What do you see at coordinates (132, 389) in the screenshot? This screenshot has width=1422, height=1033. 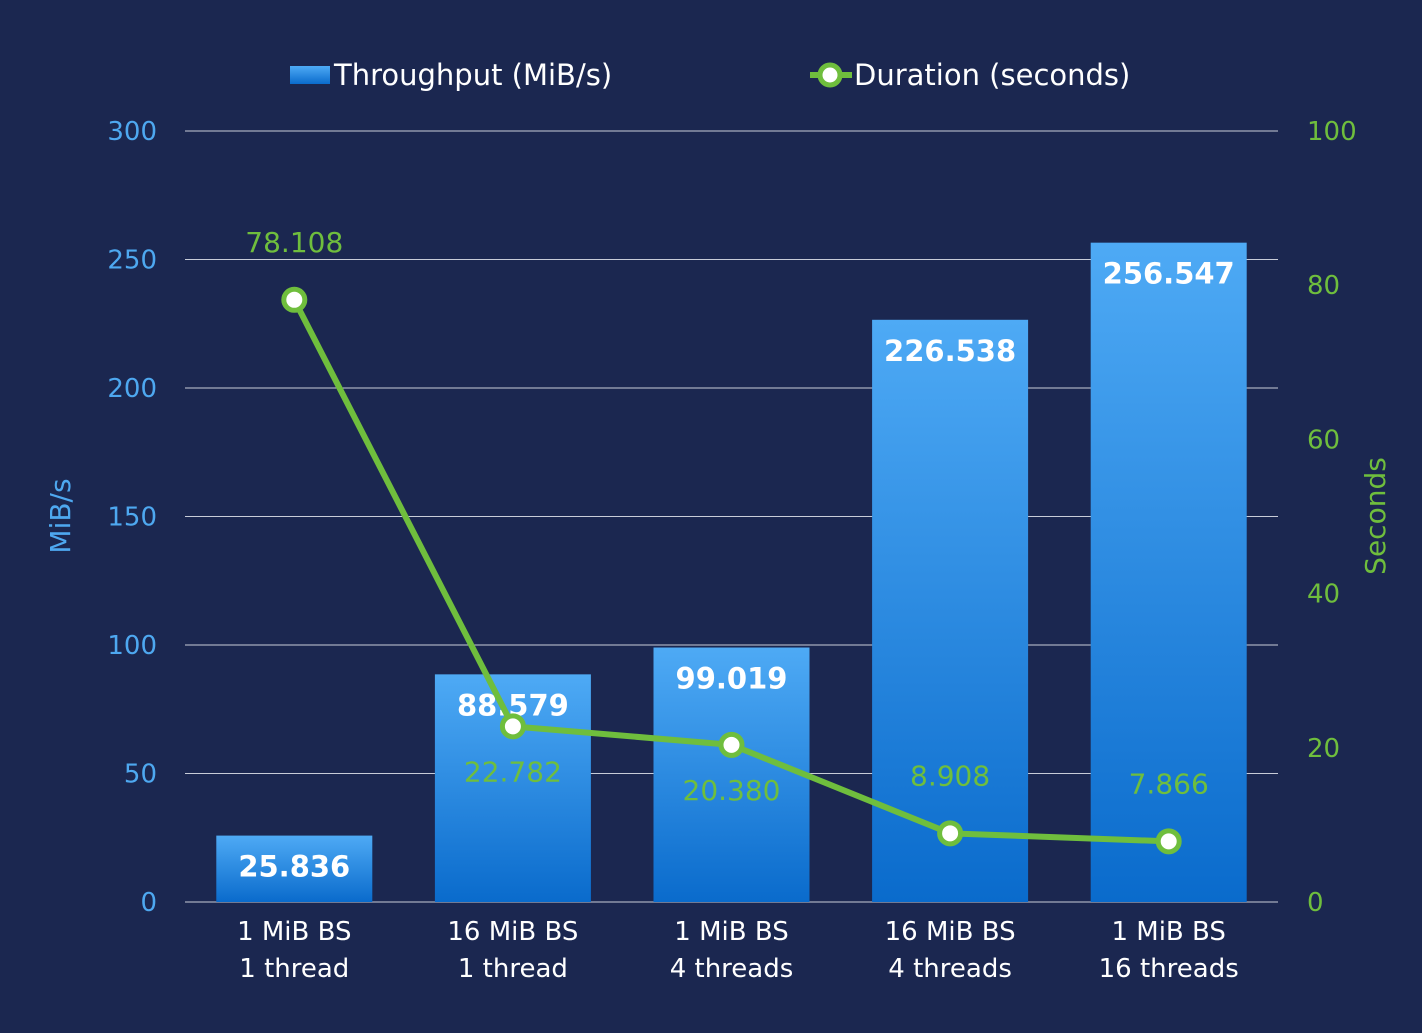 I see `left-tick-label: 200` at bounding box center [132, 389].